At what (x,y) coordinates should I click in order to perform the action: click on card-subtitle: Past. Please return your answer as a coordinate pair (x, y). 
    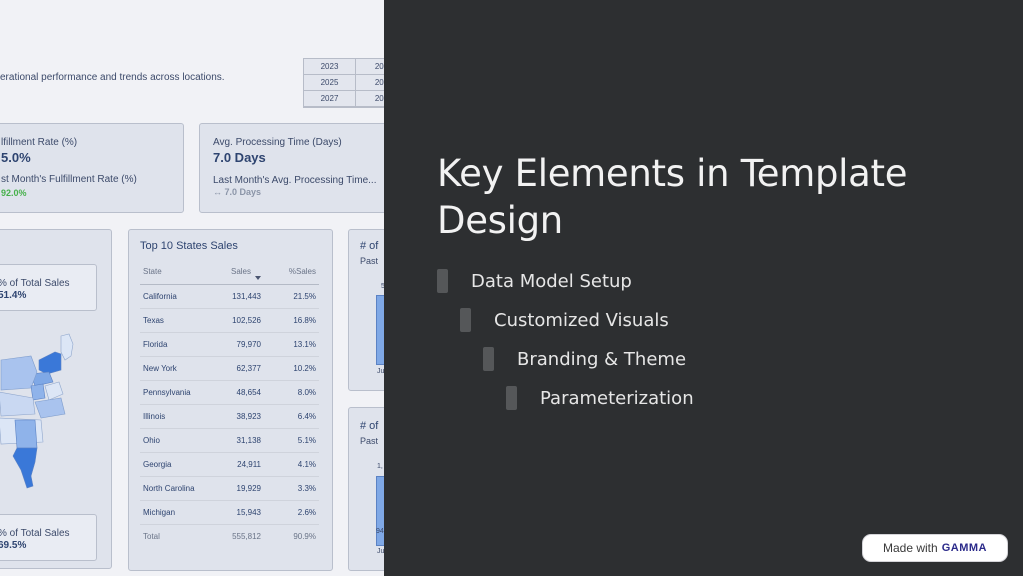
    Looking at the image, I should click on (369, 441).